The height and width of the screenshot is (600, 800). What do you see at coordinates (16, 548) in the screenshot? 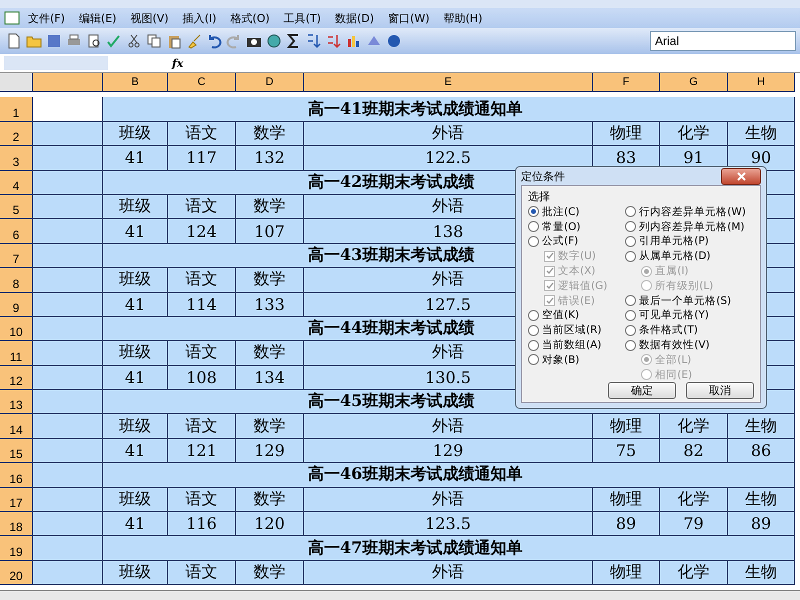
I see `row-header: 19` at bounding box center [16, 548].